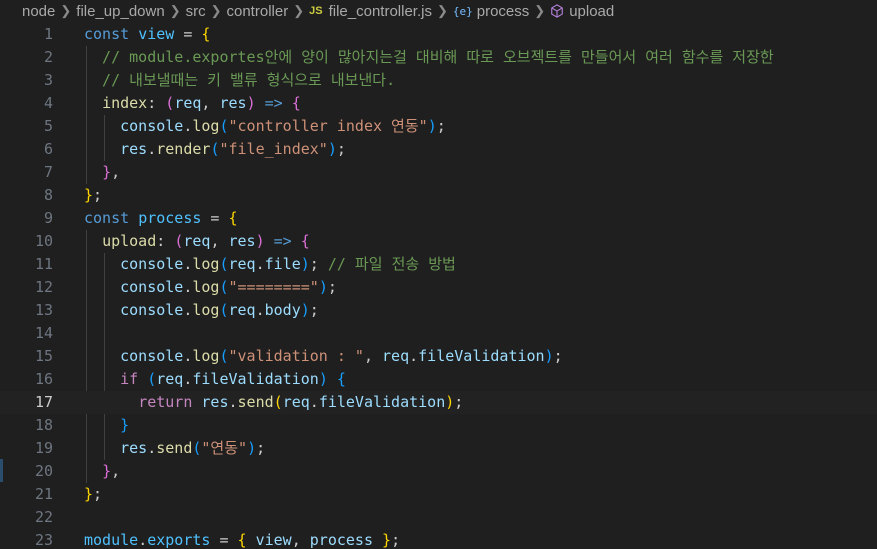 The width and height of the screenshot is (877, 549). Describe the element at coordinates (48, 103) in the screenshot. I see `line-number: 4` at that location.